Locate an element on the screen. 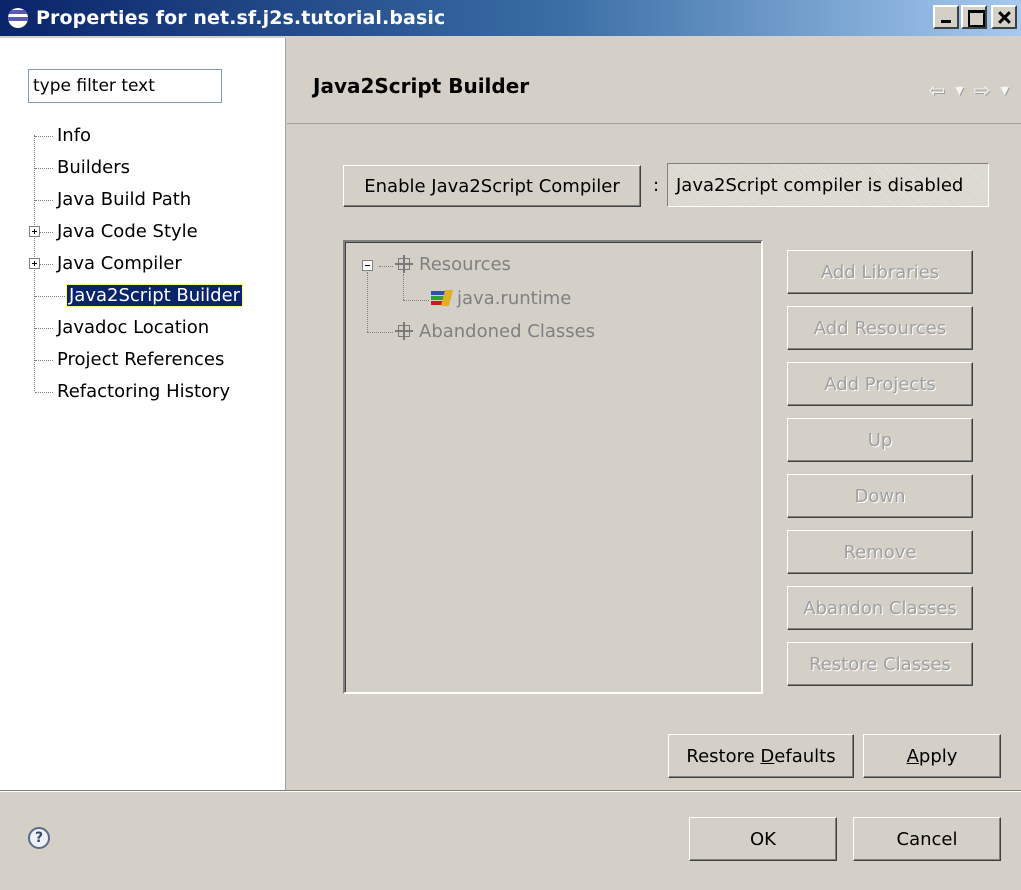 This screenshot has height=890, width=1021. help-icon: ? is located at coordinates (39, 838).